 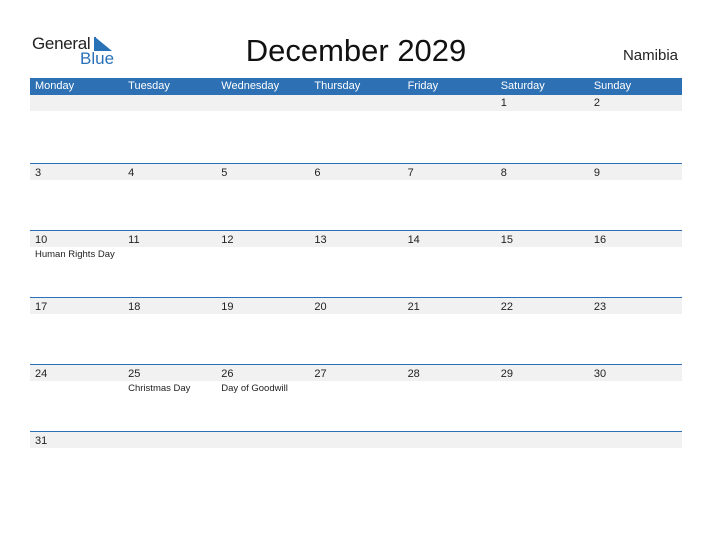 I want to click on day-cell: 19, so click(x=262, y=327).